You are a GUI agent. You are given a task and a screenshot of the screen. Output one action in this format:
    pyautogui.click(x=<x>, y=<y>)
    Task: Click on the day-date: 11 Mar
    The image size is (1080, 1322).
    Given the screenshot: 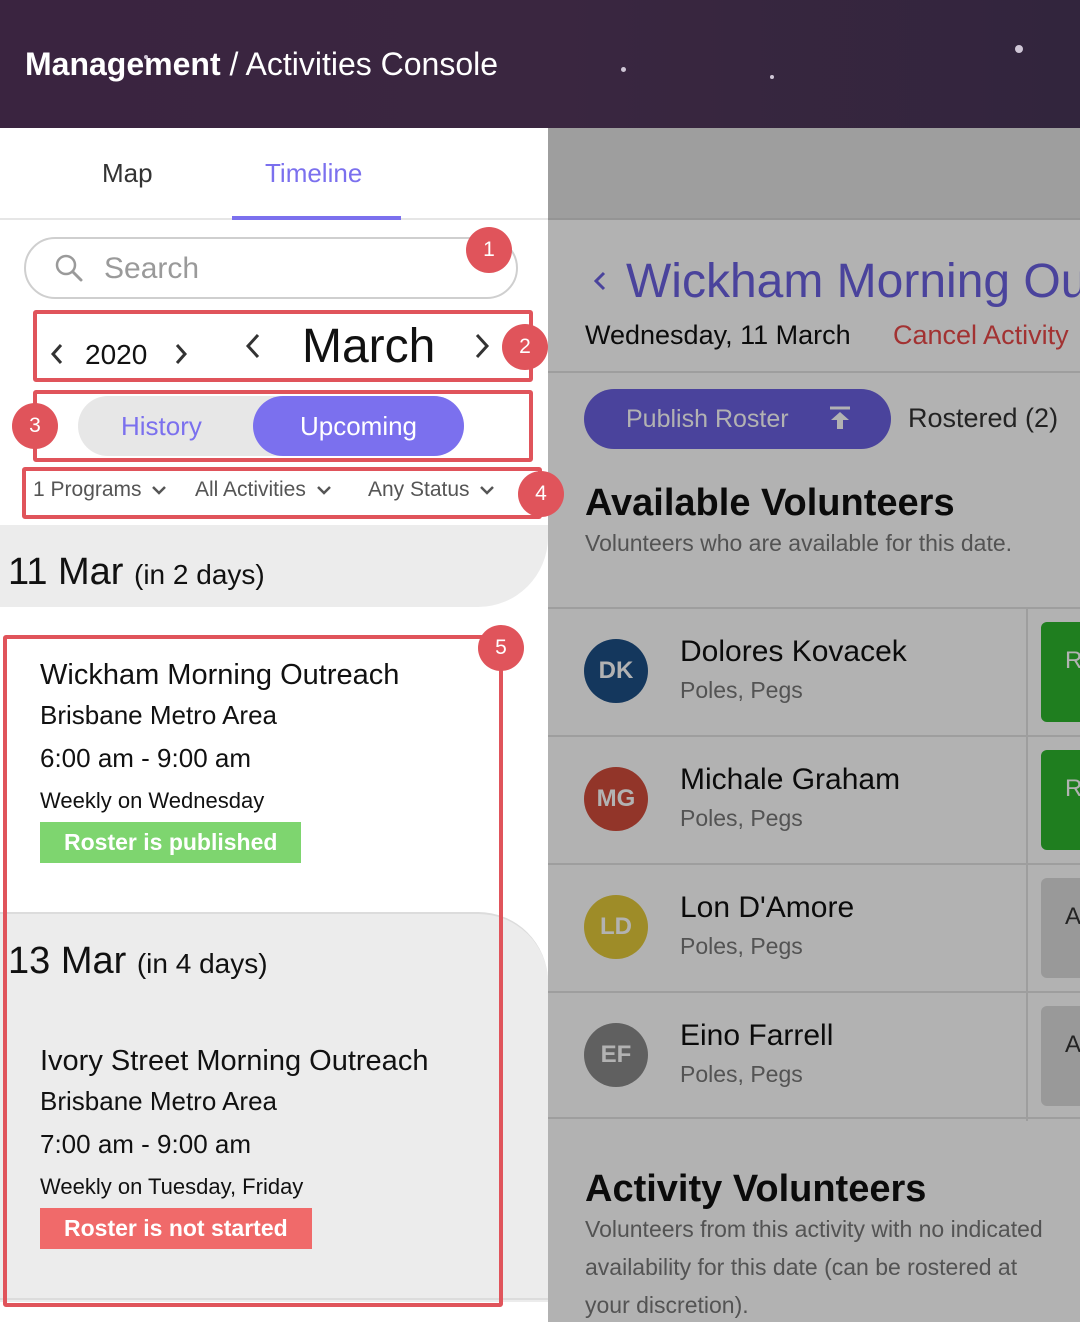 What is the action you would take?
    pyautogui.click(x=66, y=572)
    